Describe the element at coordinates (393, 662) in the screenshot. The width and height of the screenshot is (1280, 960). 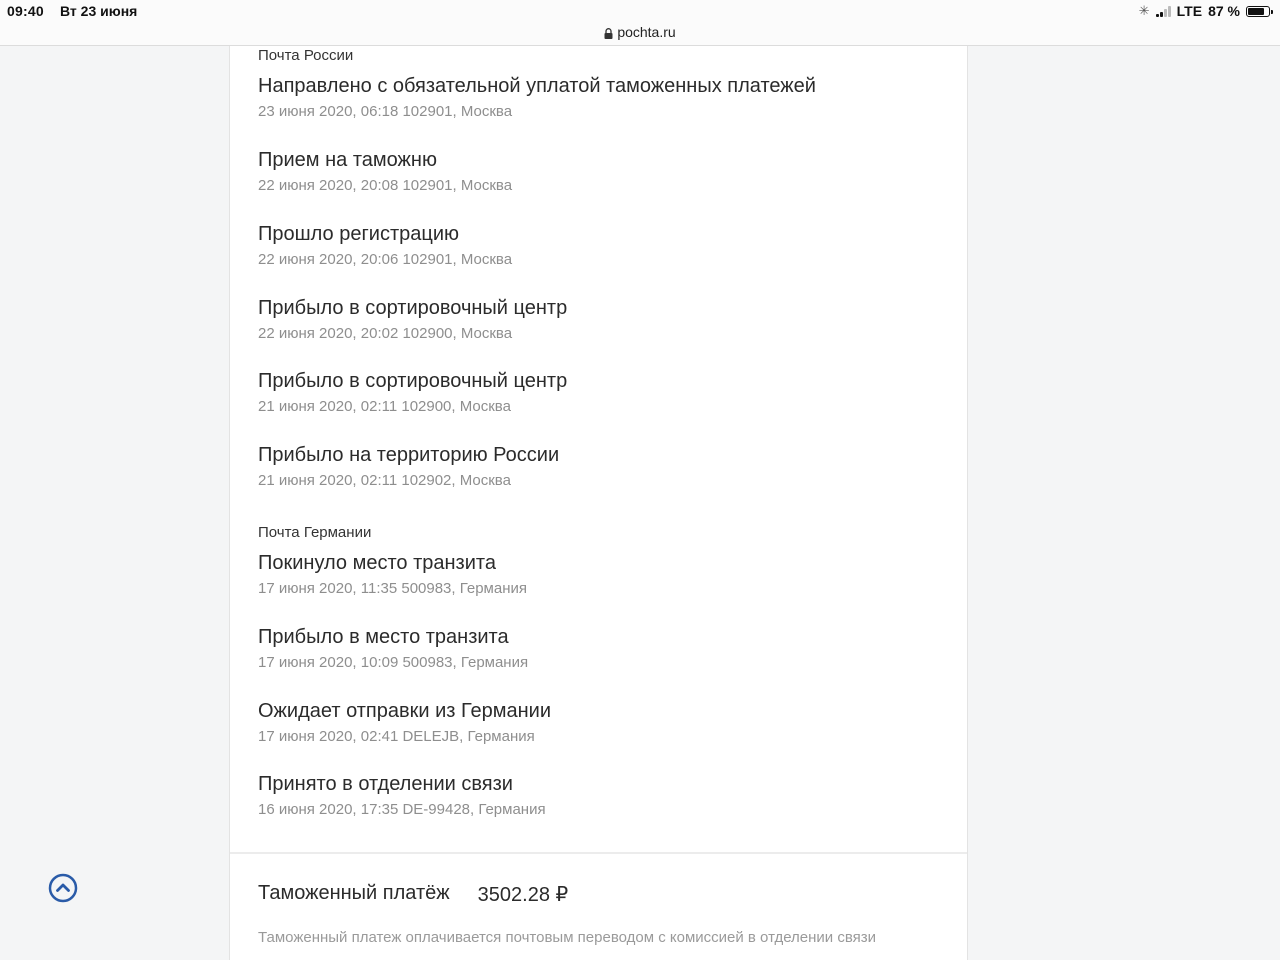
I see `event-meta: 17 июня 2020, 10:09 500983, Германия` at that location.